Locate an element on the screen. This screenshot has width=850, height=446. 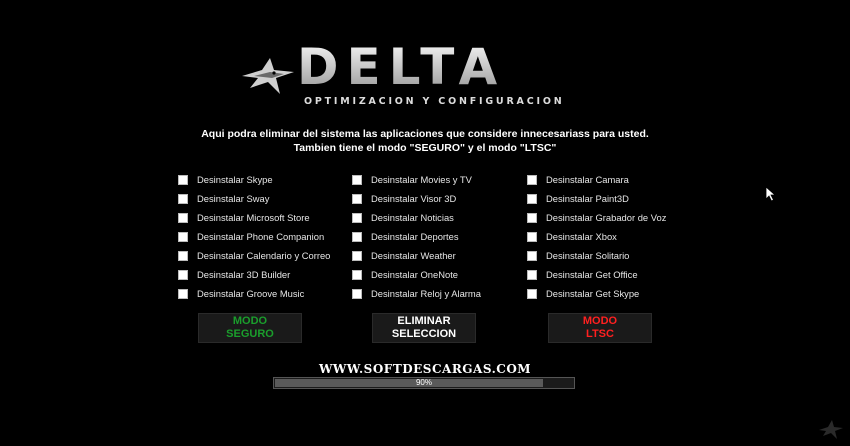
option-label: Desinstalar Phone Companion is located at coordinates (261, 236).